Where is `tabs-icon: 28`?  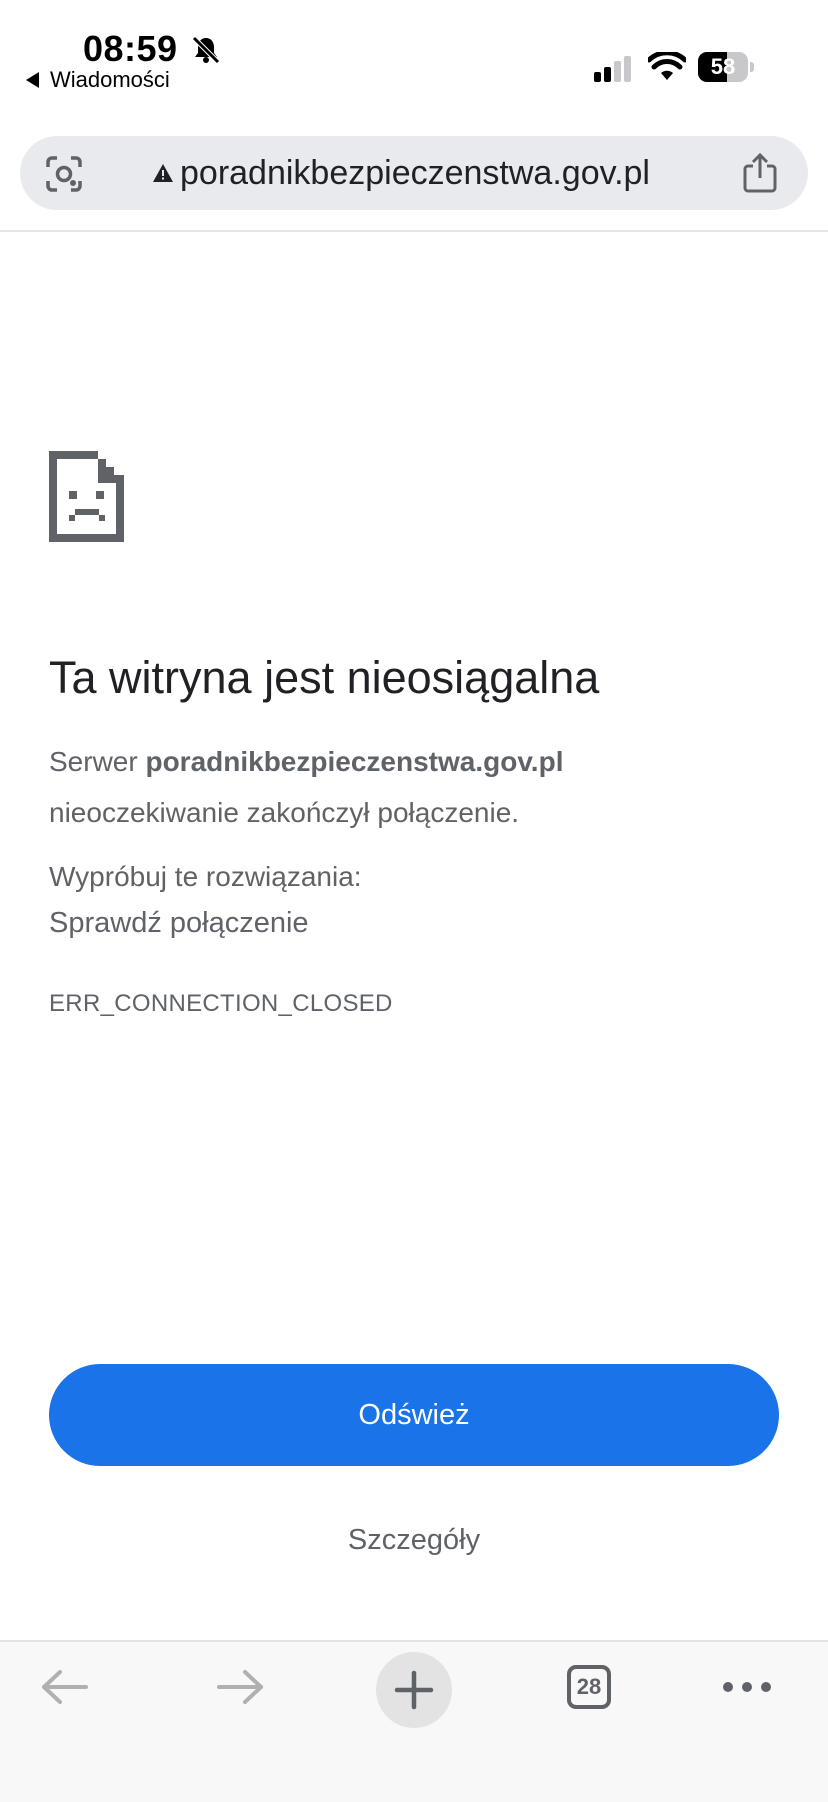
tabs-icon: 28 is located at coordinates (589, 1687).